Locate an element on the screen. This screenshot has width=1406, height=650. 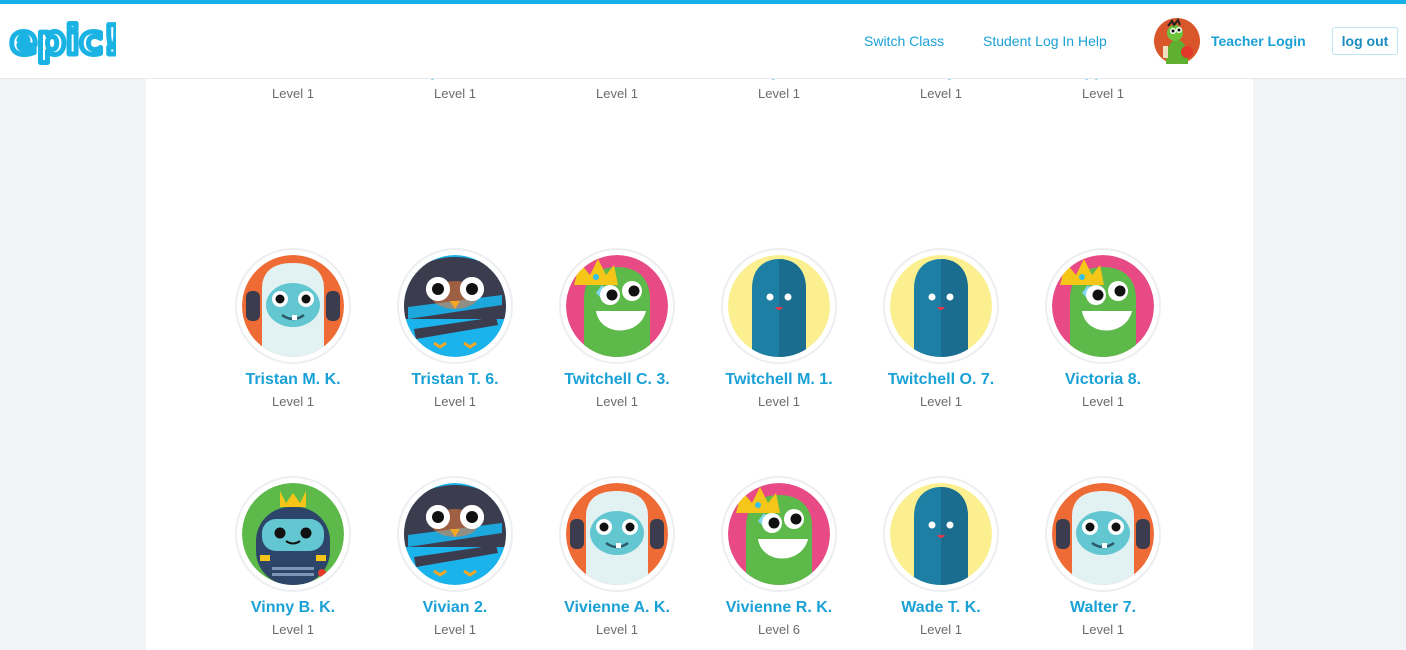
logout-button: log out is located at coordinates (1365, 41).